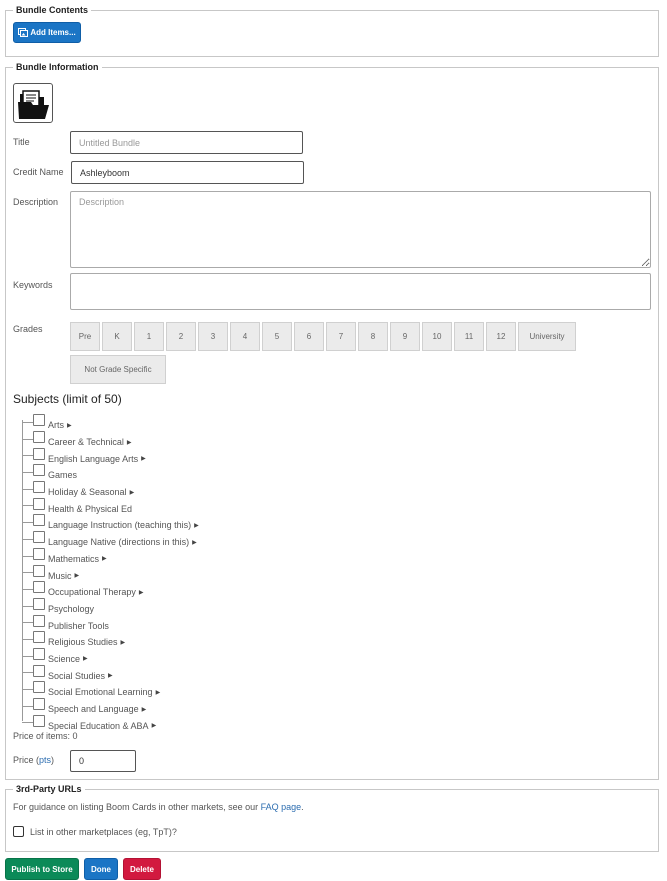  Describe the element at coordinates (67, 399) in the screenshot. I see `subjects-title: Subjects (limit of 50)` at that location.